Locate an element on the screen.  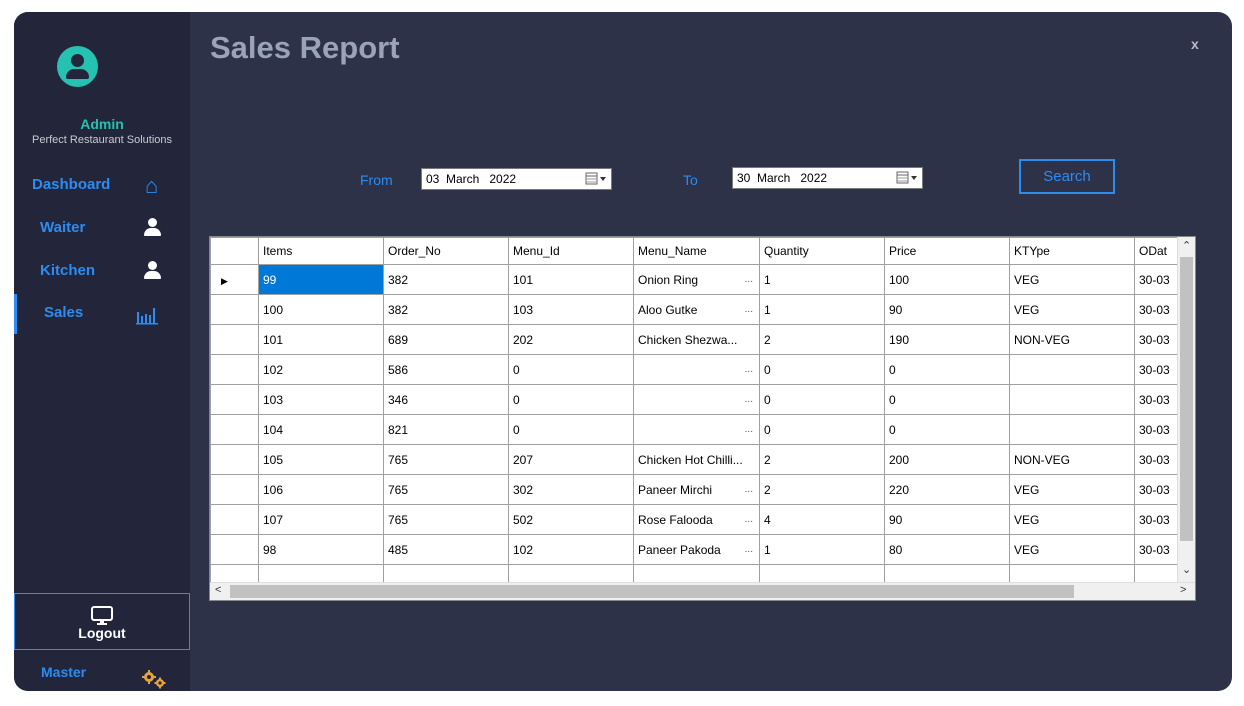
scroll-right-arrow-icon: > is located at coordinates (1183, 590).